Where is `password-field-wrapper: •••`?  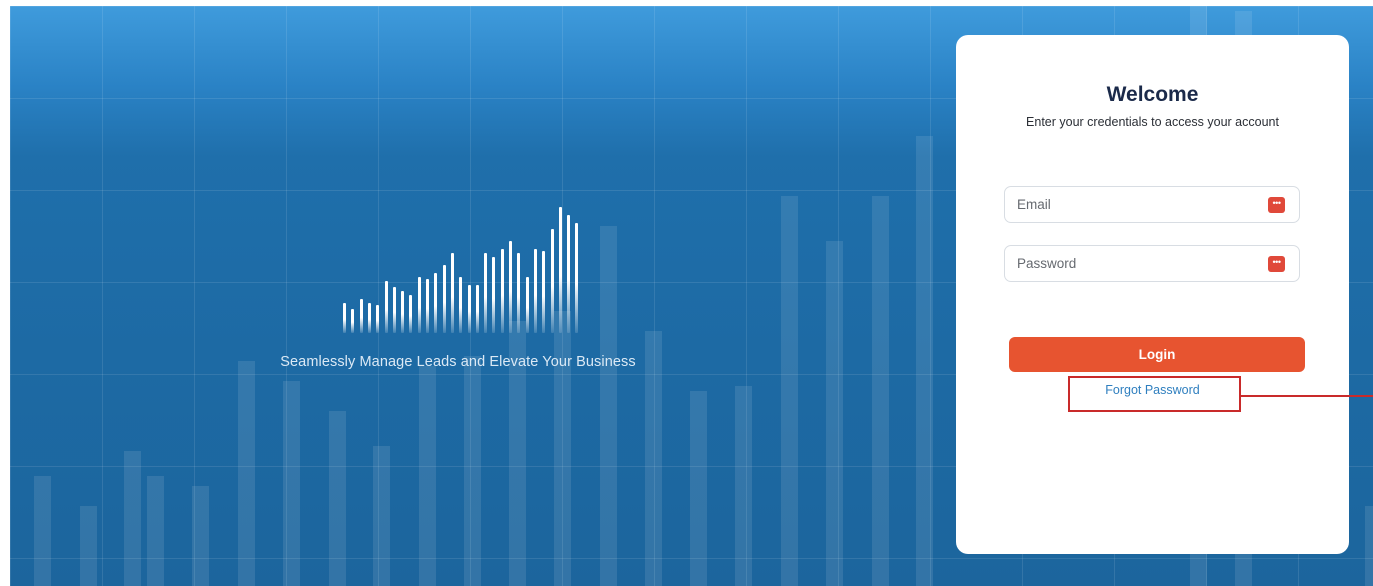 password-field-wrapper: ••• is located at coordinates (1152, 263).